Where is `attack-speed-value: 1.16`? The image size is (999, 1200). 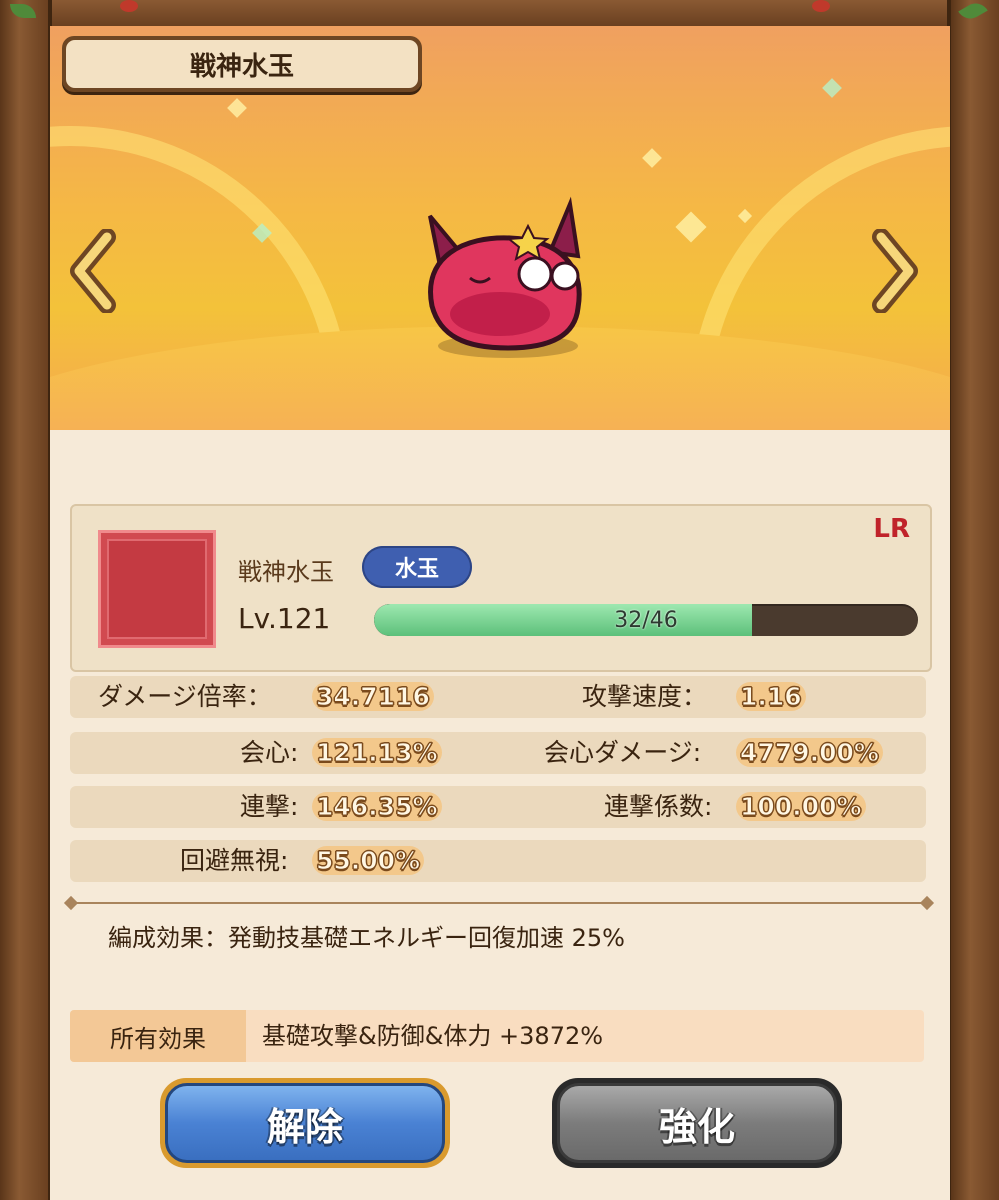 attack-speed-value: 1.16 is located at coordinates (771, 697).